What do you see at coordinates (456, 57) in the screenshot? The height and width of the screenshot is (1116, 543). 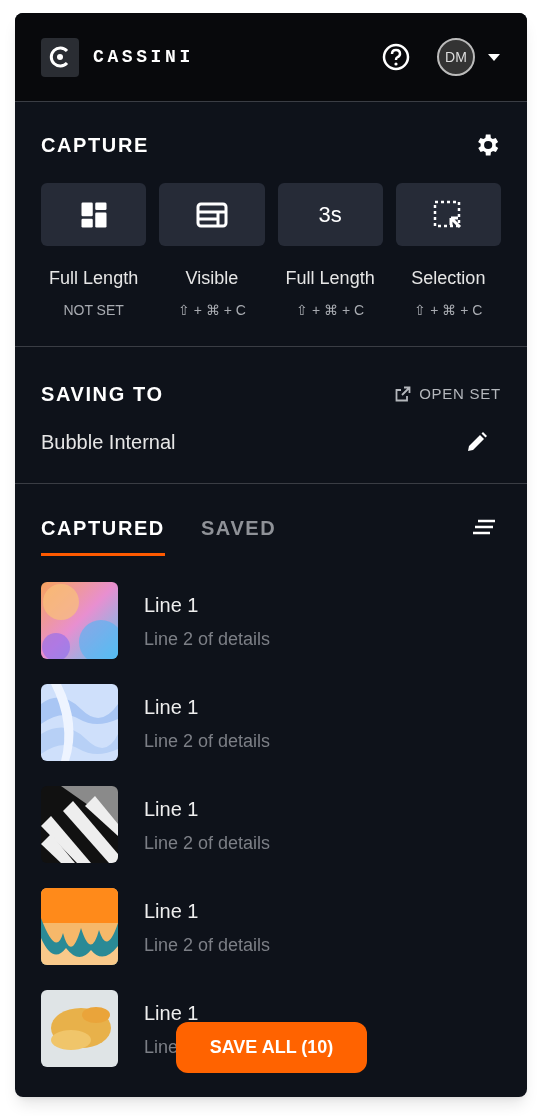 I see `user-avatar: DM` at bounding box center [456, 57].